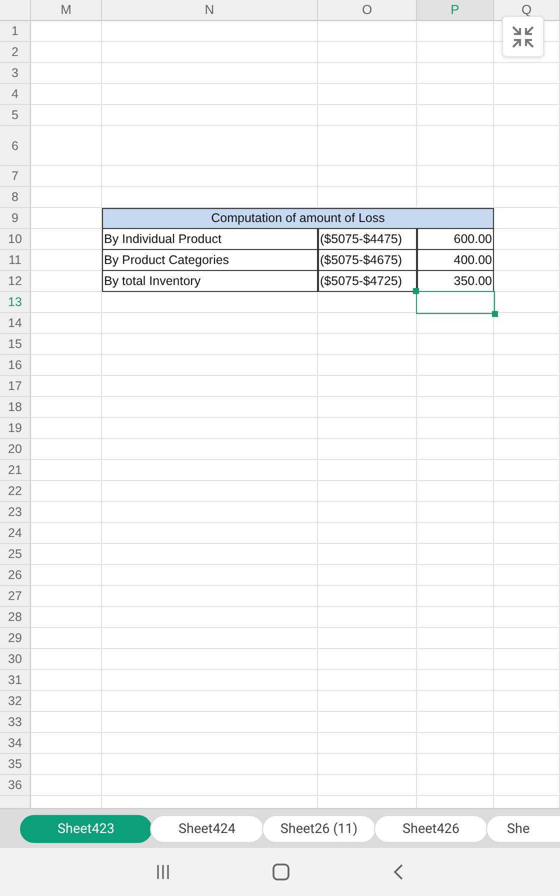 Image resolution: width=560 pixels, height=896 pixels. I want to click on sheet-tab: Sheet423, so click(86, 828).